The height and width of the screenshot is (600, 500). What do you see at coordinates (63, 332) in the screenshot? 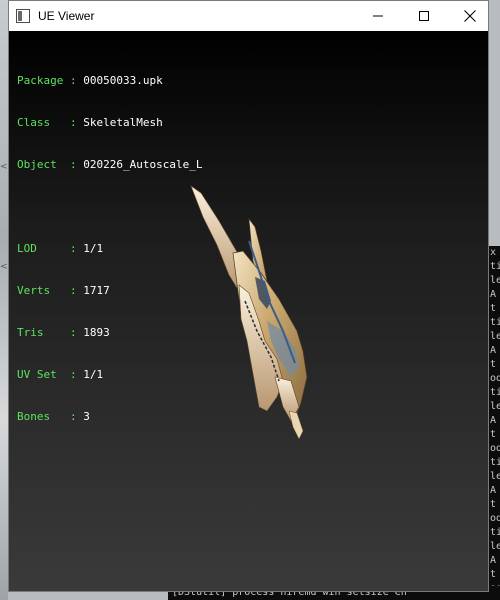
I see `info-row-tris: Tris : 1893` at bounding box center [63, 332].